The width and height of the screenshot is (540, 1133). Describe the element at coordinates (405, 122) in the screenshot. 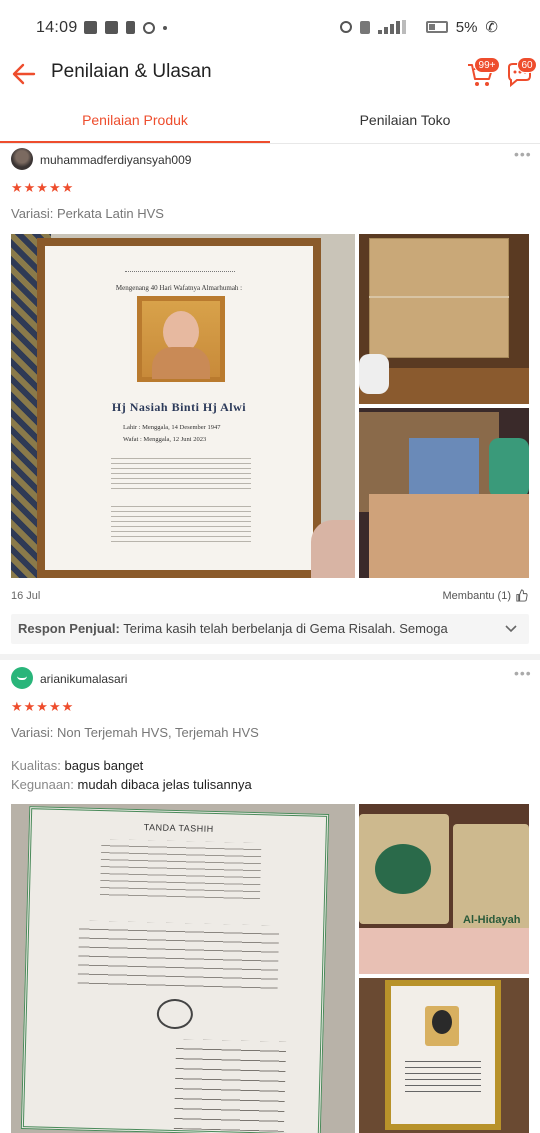

I see `tab-penilaian-toko: Penilaian Toko` at that location.